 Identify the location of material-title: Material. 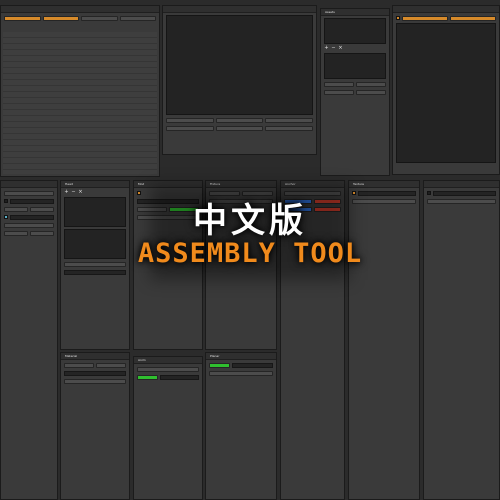
(95, 356).